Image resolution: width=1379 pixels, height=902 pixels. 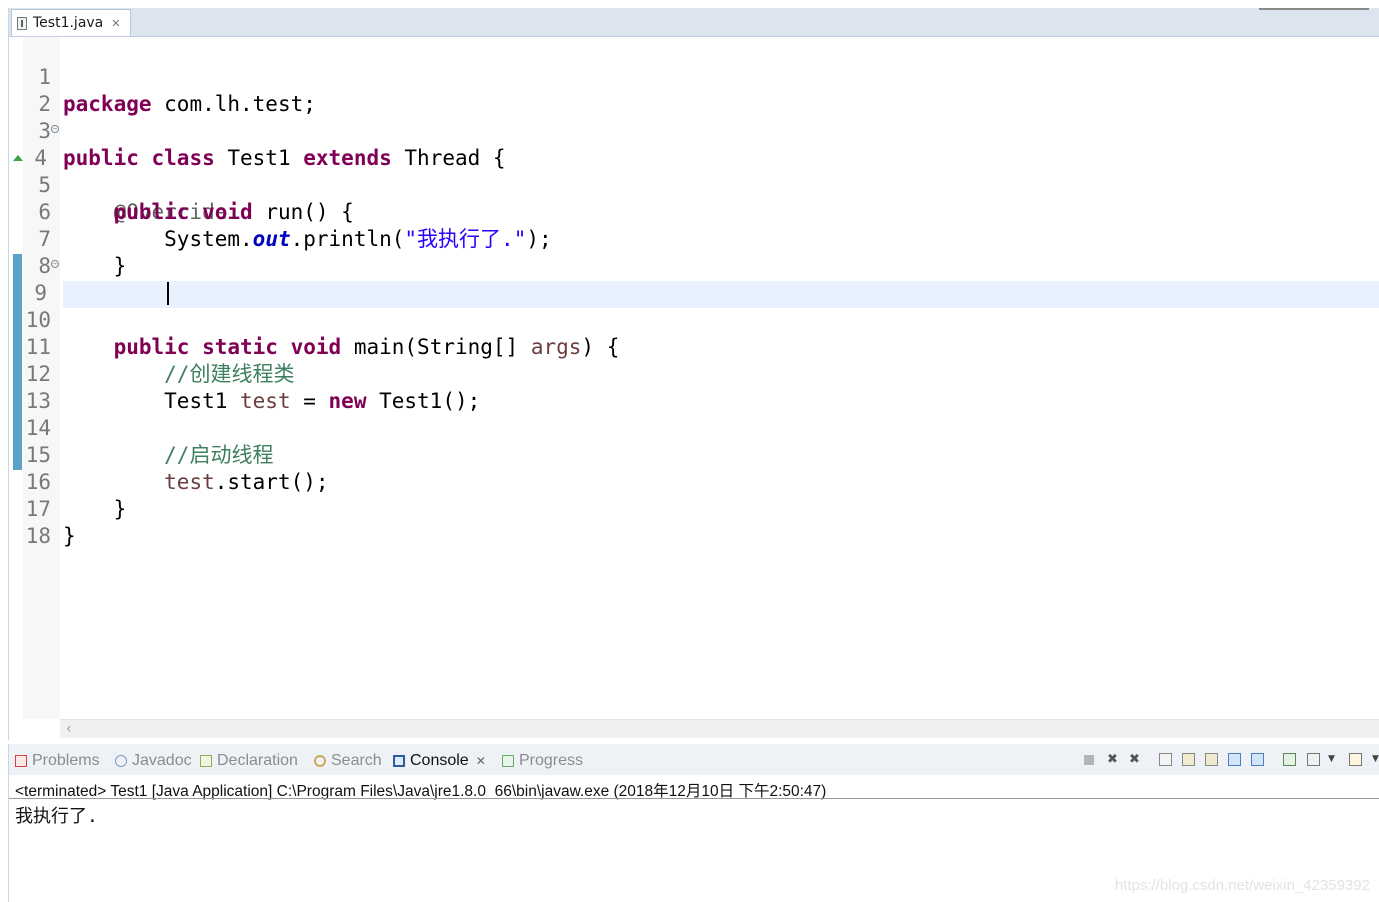 I want to click on code-line: 12 Test1 test = new Test1();, so click(x=694, y=373).